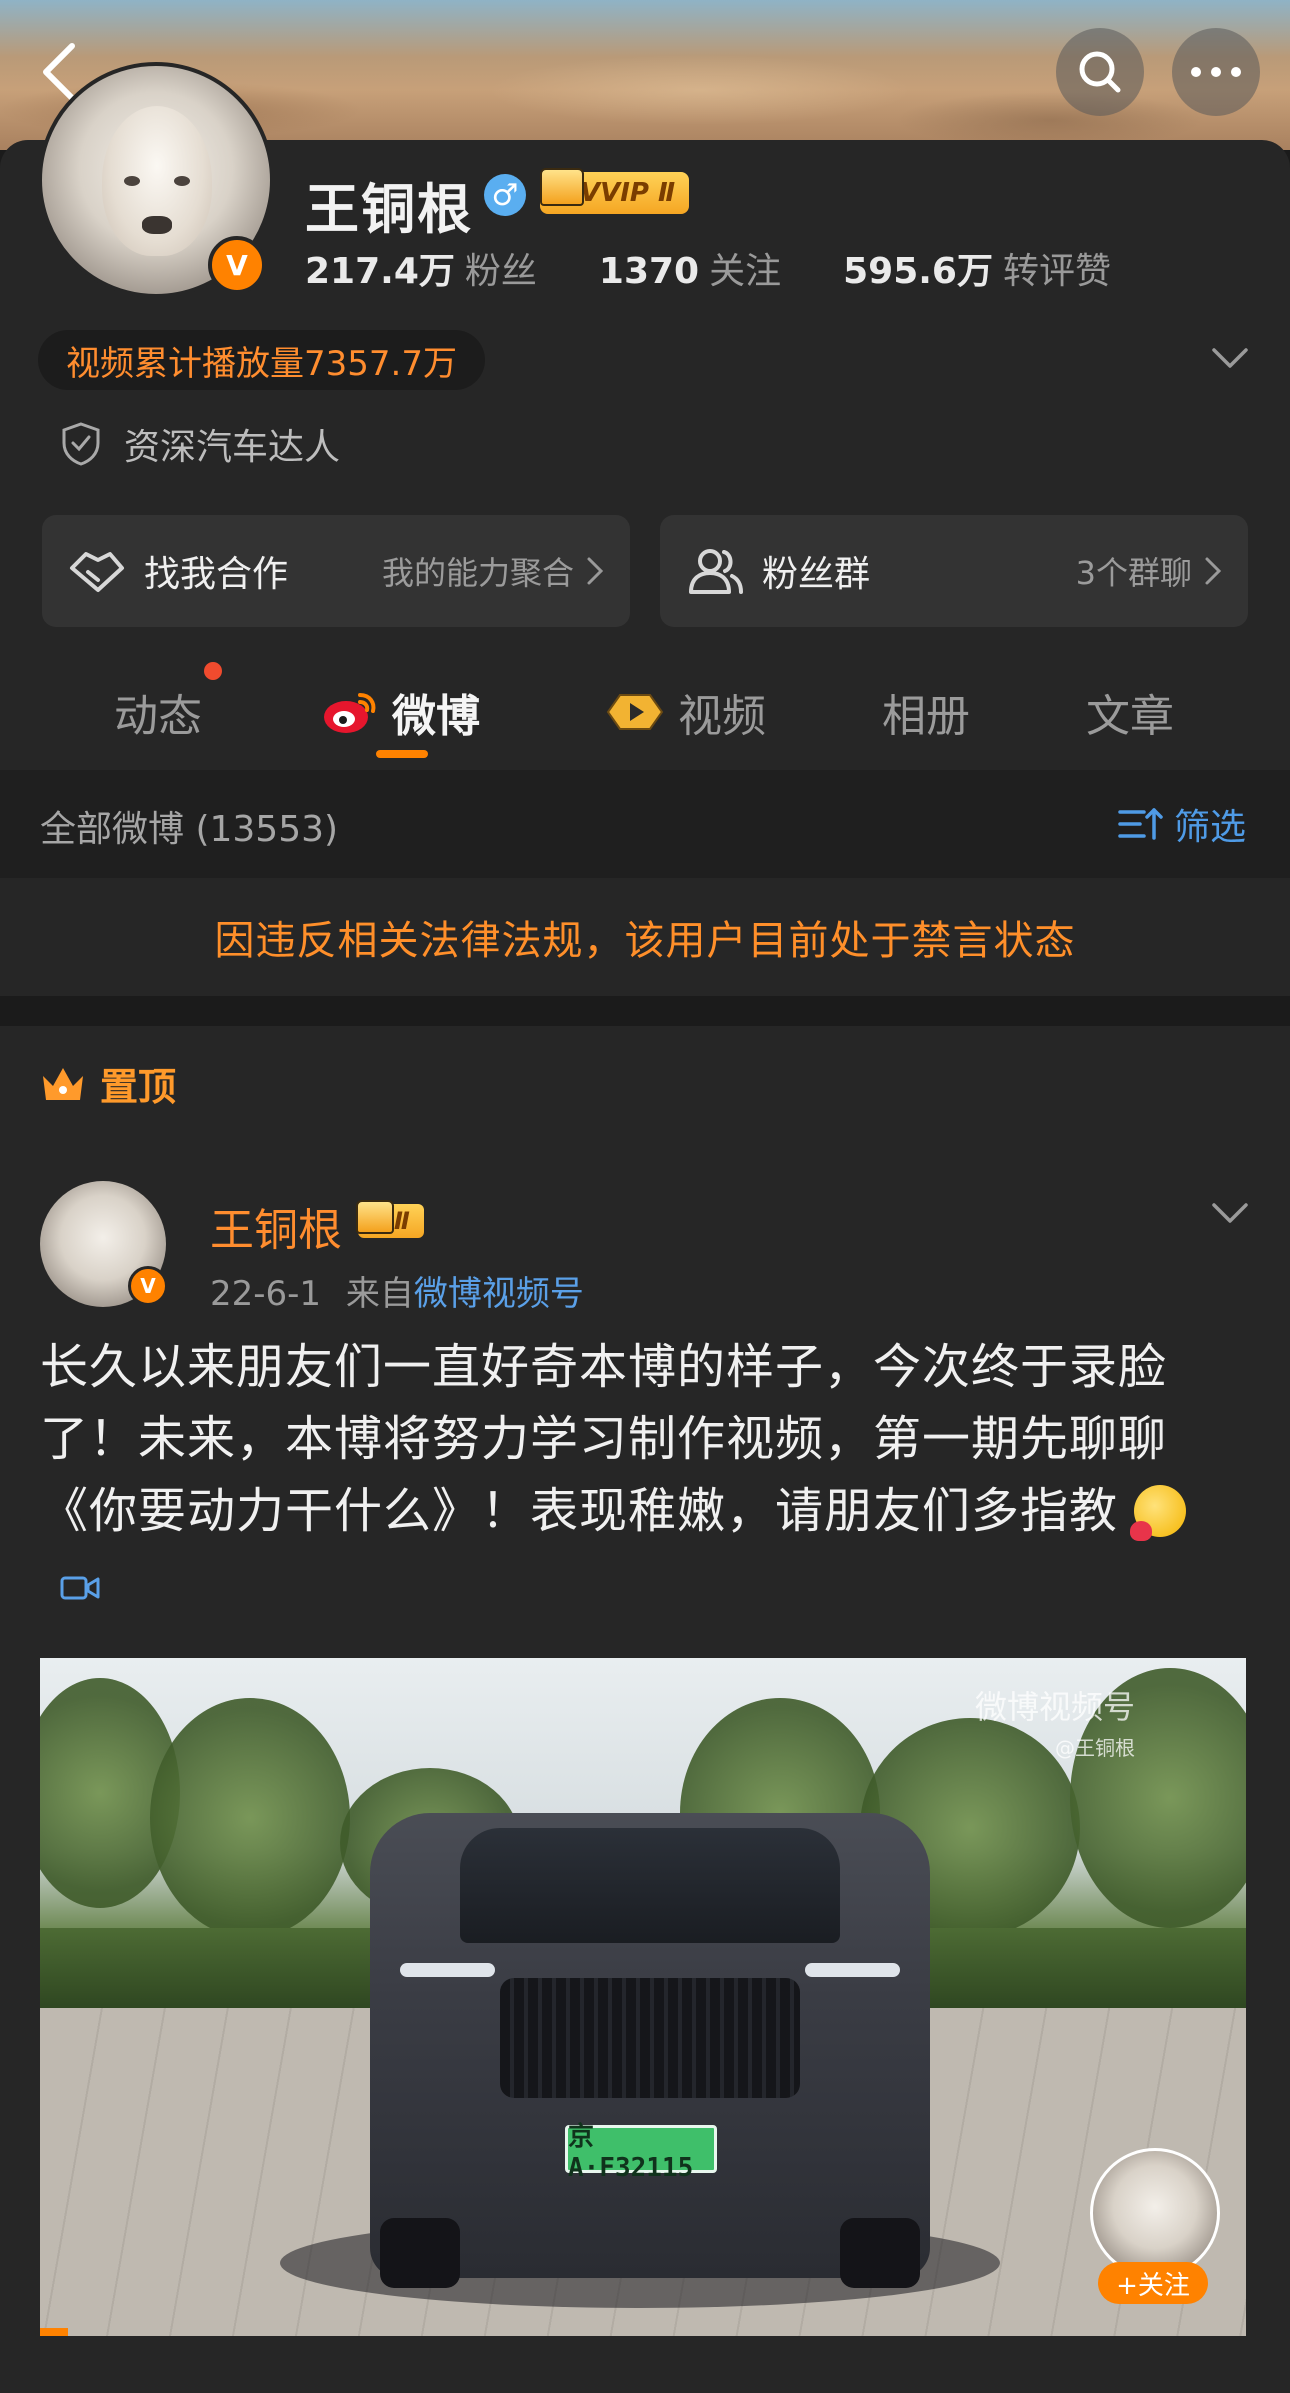 This screenshot has height=2393, width=1290. Describe the element at coordinates (645, 824) in the screenshot. I see `filter-bar: 全部微博 (13553) 筛选` at that location.